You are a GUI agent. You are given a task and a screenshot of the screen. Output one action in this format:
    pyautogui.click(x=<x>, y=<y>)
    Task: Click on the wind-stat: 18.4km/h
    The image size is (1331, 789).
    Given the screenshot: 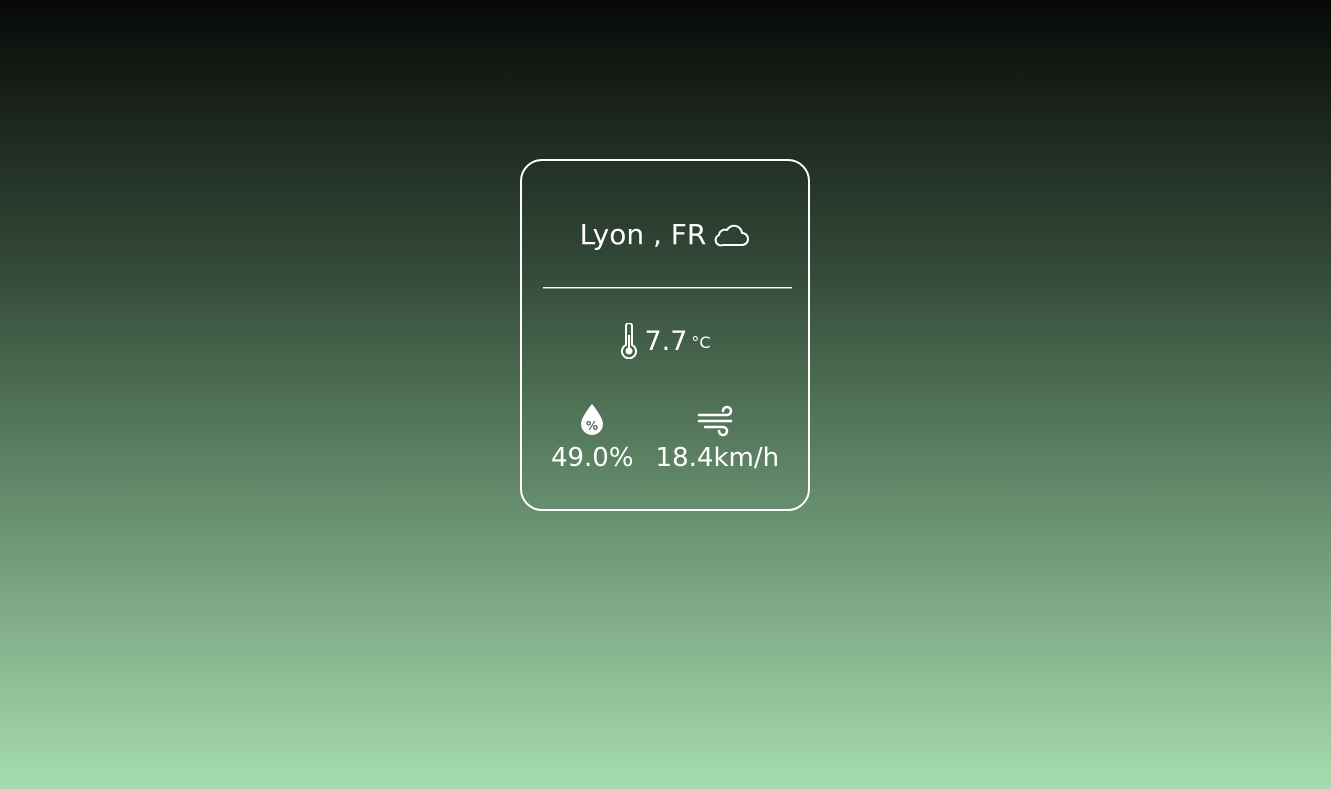 What is the action you would take?
    pyautogui.click(x=717, y=437)
    